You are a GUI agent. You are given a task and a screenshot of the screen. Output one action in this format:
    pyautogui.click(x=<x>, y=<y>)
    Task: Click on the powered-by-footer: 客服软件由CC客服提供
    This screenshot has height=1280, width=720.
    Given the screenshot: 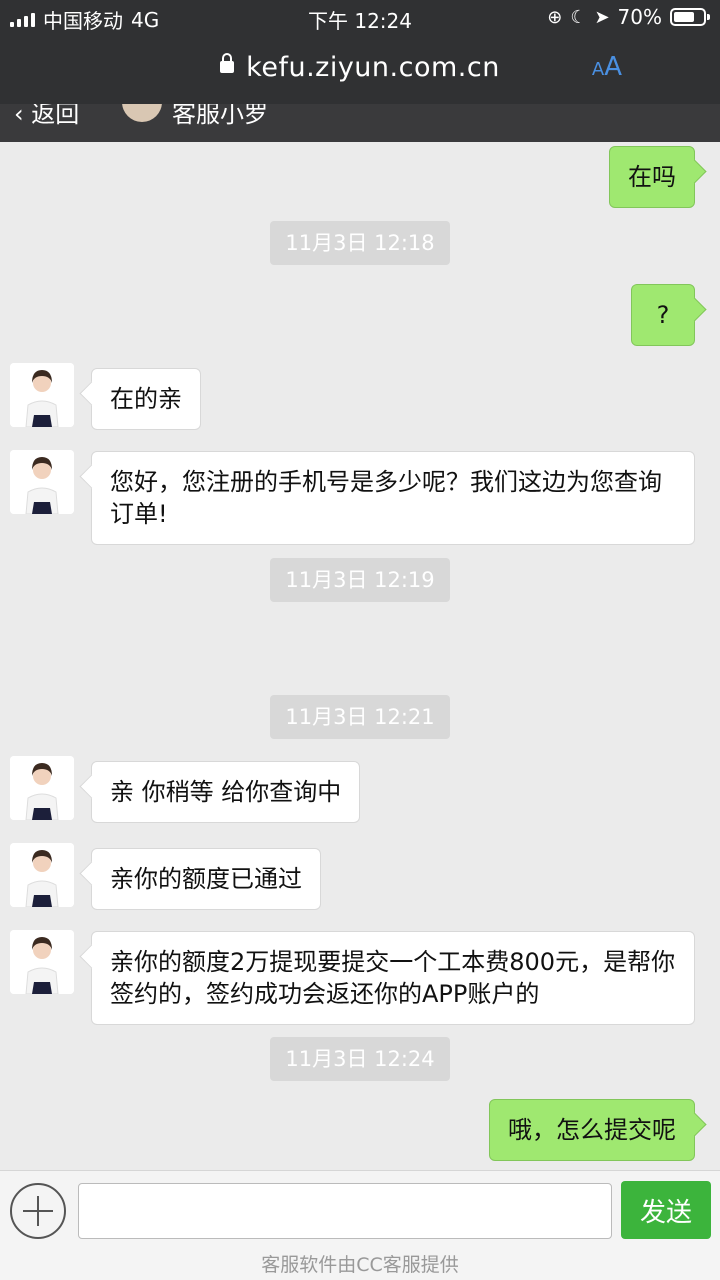 What is the action you would take?
    pyautogui.click(x=360, y=1265)
    